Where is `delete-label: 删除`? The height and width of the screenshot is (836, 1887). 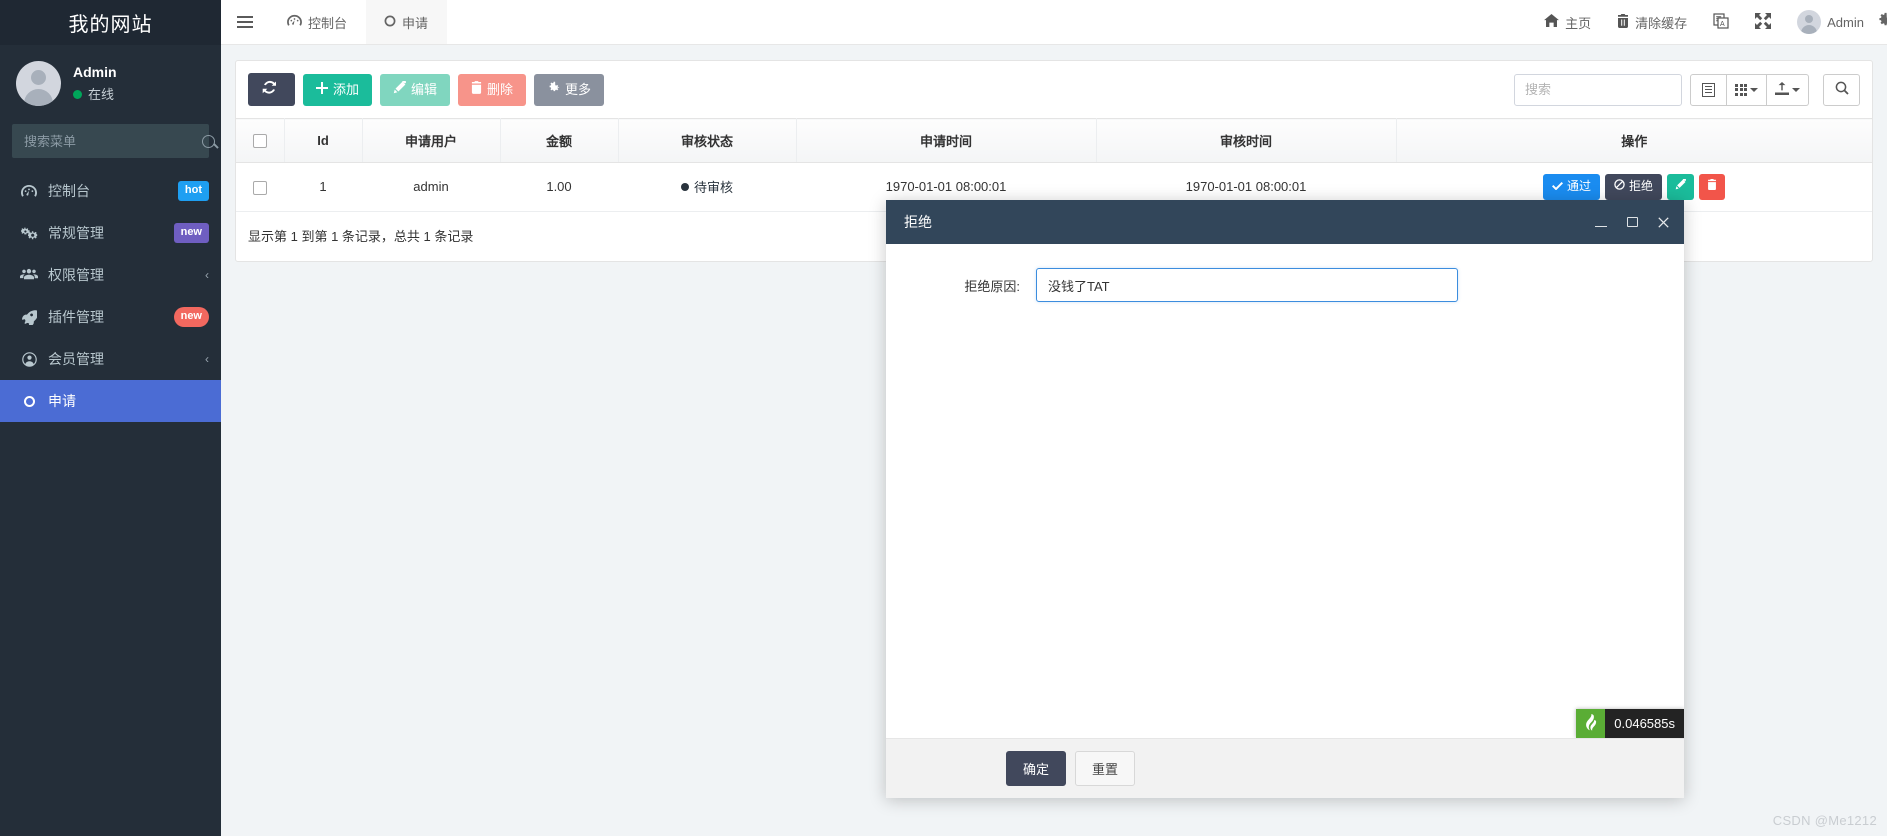 delete-label: 删除 is located at coordinates (500, 89).